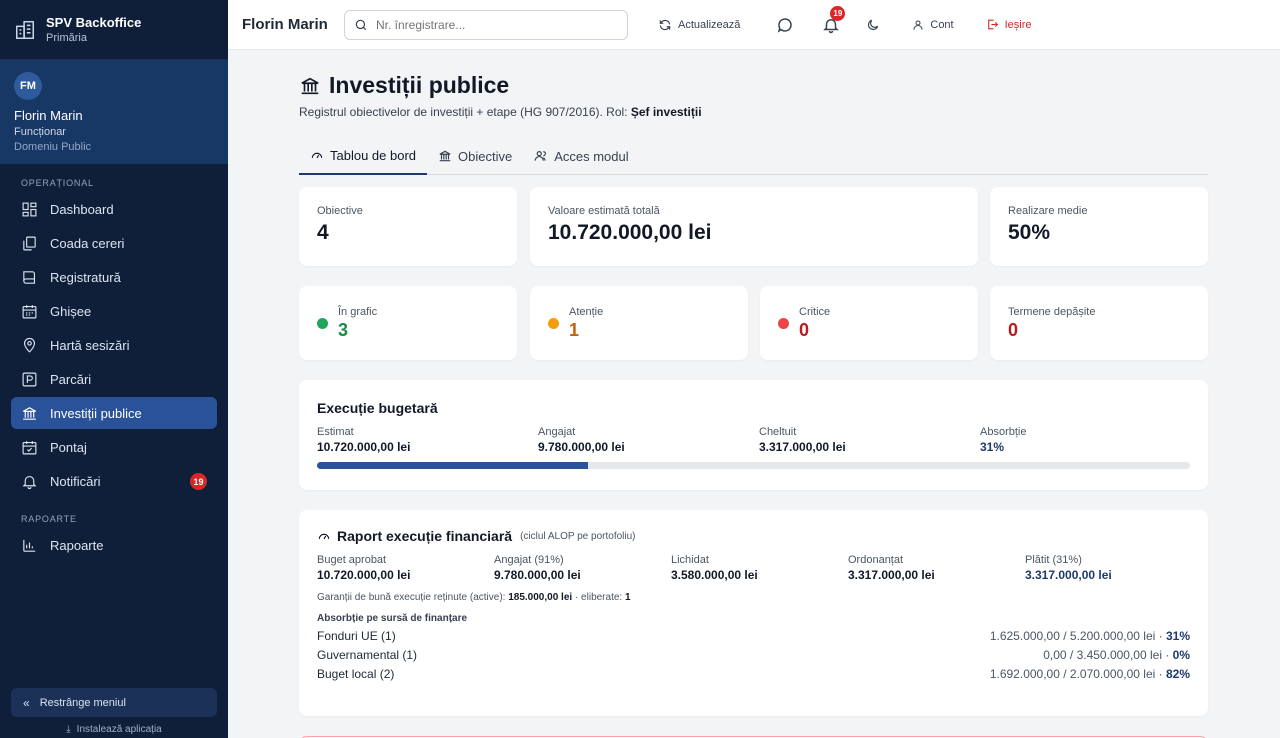  What do you see at coordinates (114, 30) in the screenshot?
I see `brand: SPV Backoffice Primăria` at bounding box center [114, 30].